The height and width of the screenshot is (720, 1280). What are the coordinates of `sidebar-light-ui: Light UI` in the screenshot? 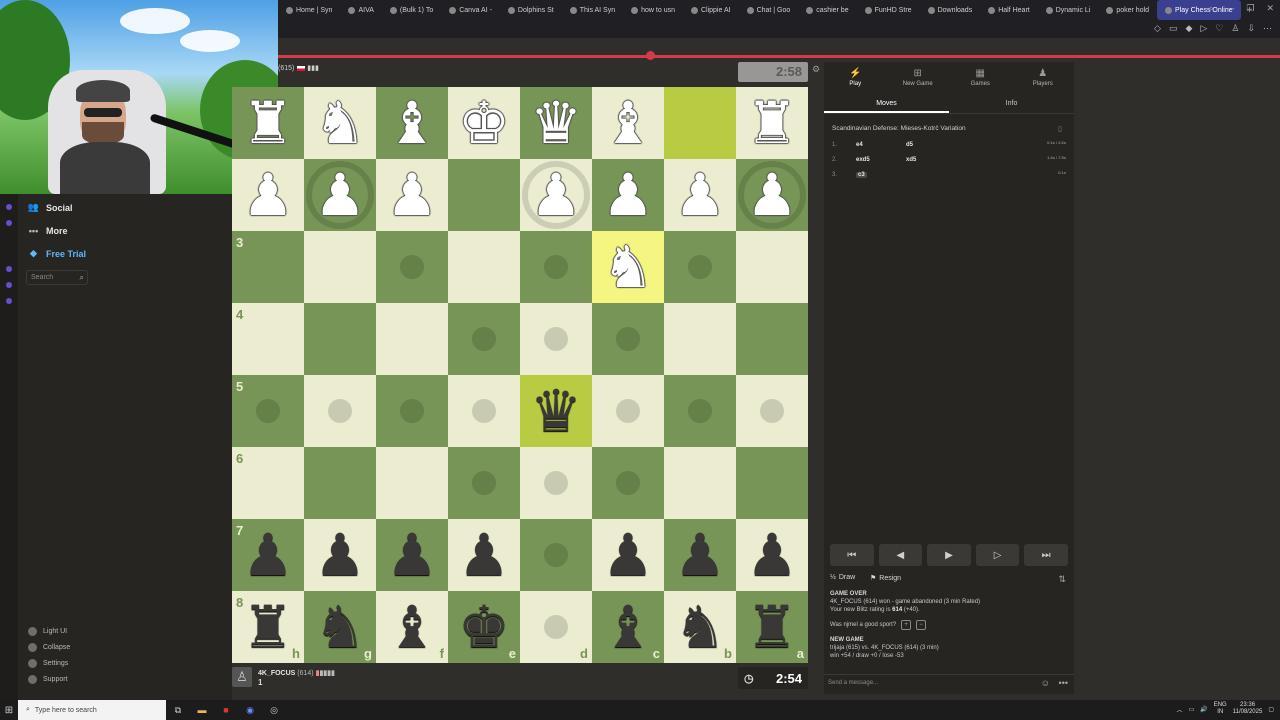 It's located at (47, 631).